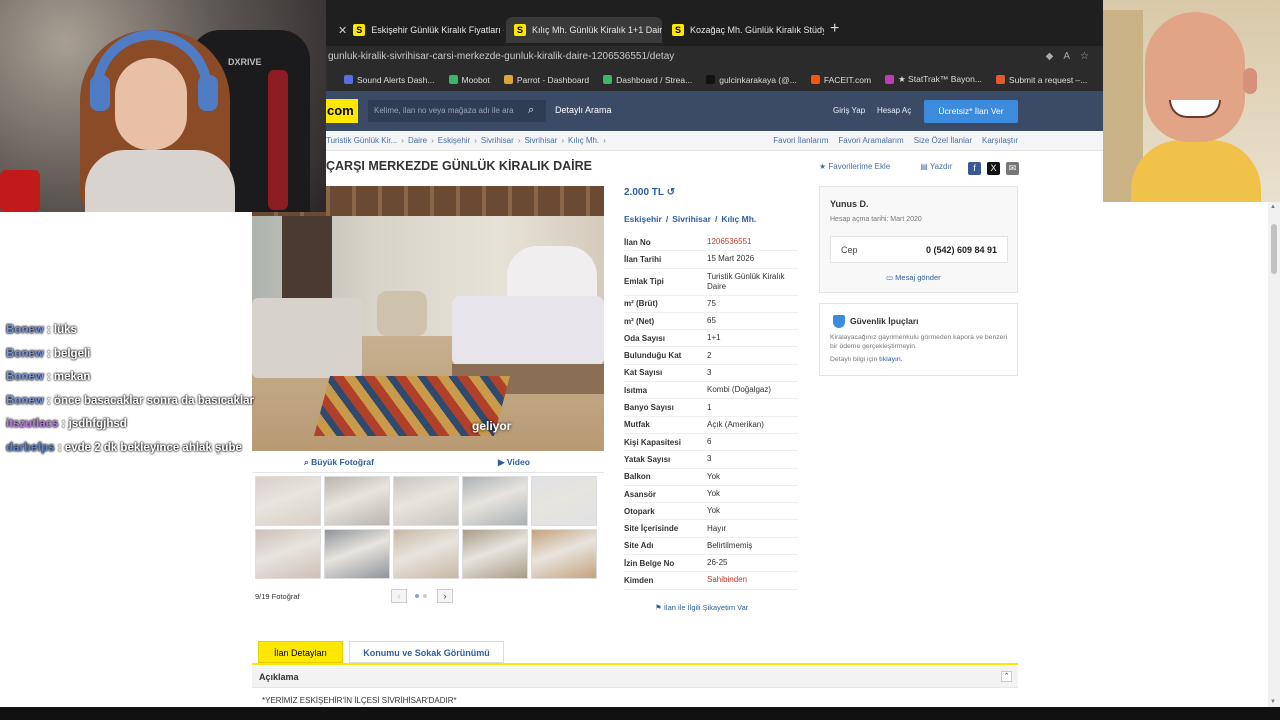 The width and height of the screenshot is (1280, 720). Describe the element at coordinates (730, 545) in the screenshot. I see `detail-value: Belirtilmemiş` at that location.